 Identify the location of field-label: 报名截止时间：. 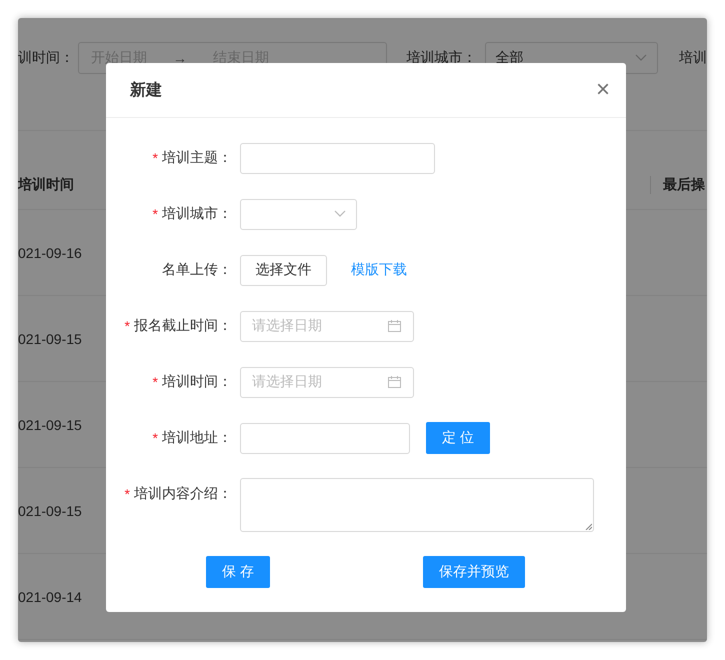
(183, 326).